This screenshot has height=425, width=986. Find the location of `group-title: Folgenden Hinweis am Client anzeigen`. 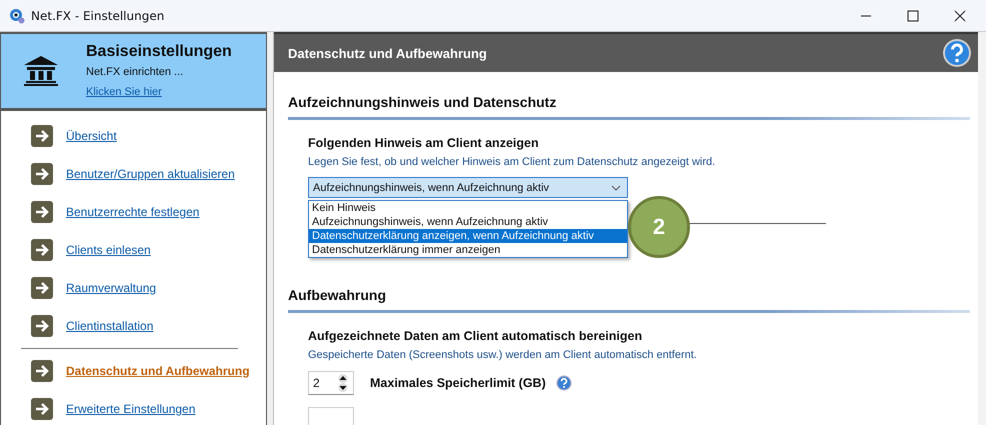

group-title: Folgenden Hinweis am Client anzeigen is located at coordinates (424, 143).